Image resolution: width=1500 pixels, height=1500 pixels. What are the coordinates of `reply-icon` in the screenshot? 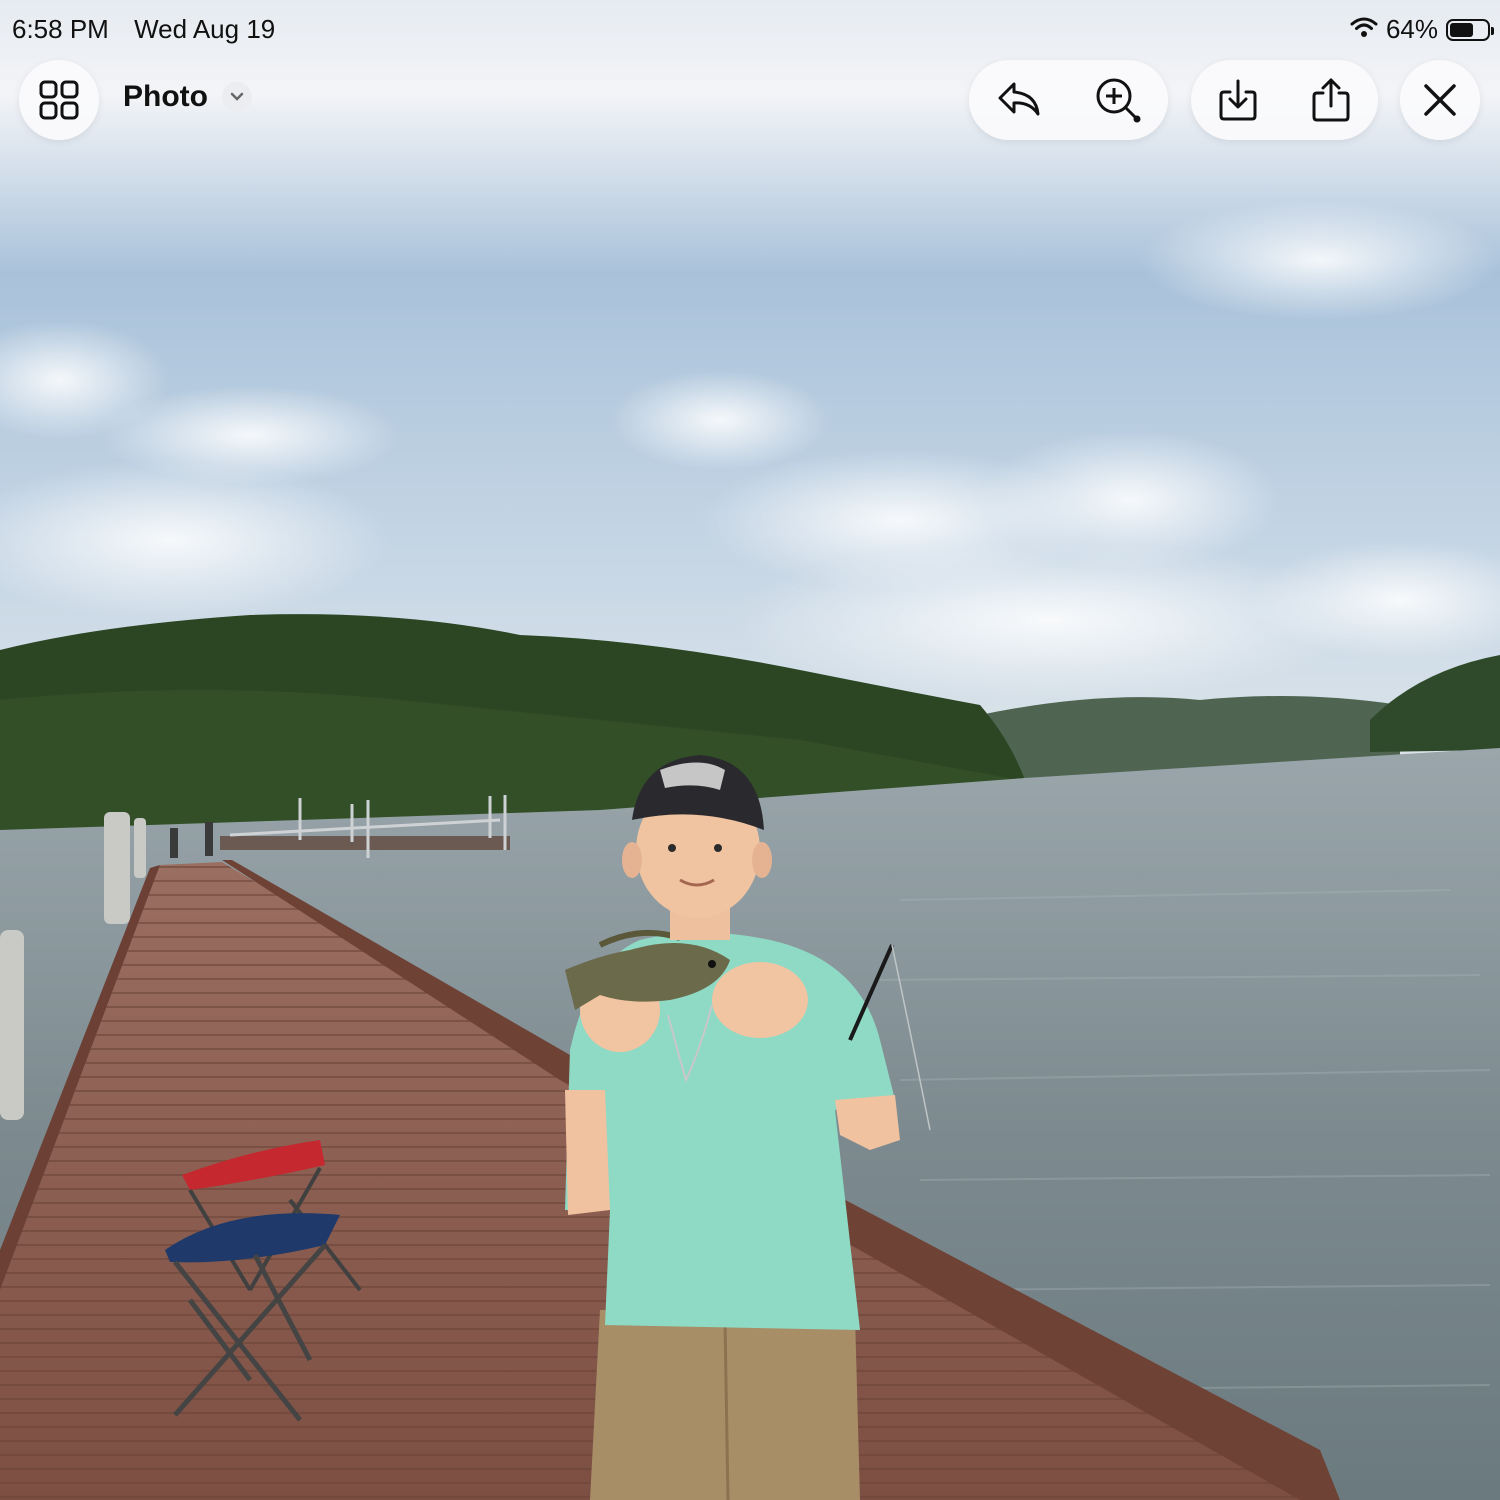 It's located at (1019, 99).